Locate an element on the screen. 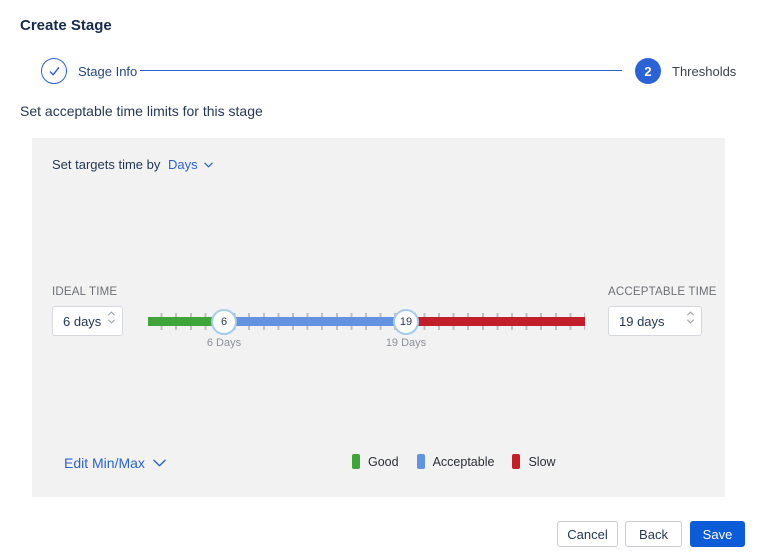 This screenshot has height=560, width=758. ideal-time-label: IDEAL TIME is located at coordinates (85, 292).